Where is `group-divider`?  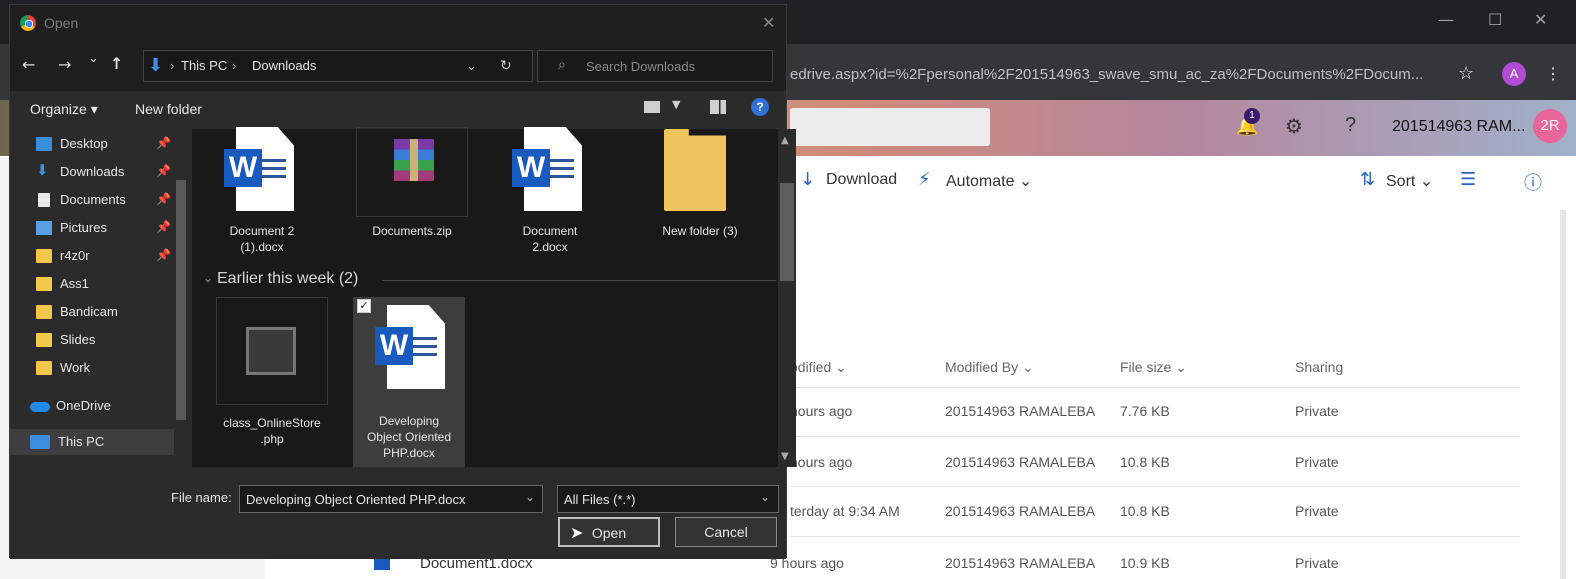
group-divider is located at coordinates (579, 280).